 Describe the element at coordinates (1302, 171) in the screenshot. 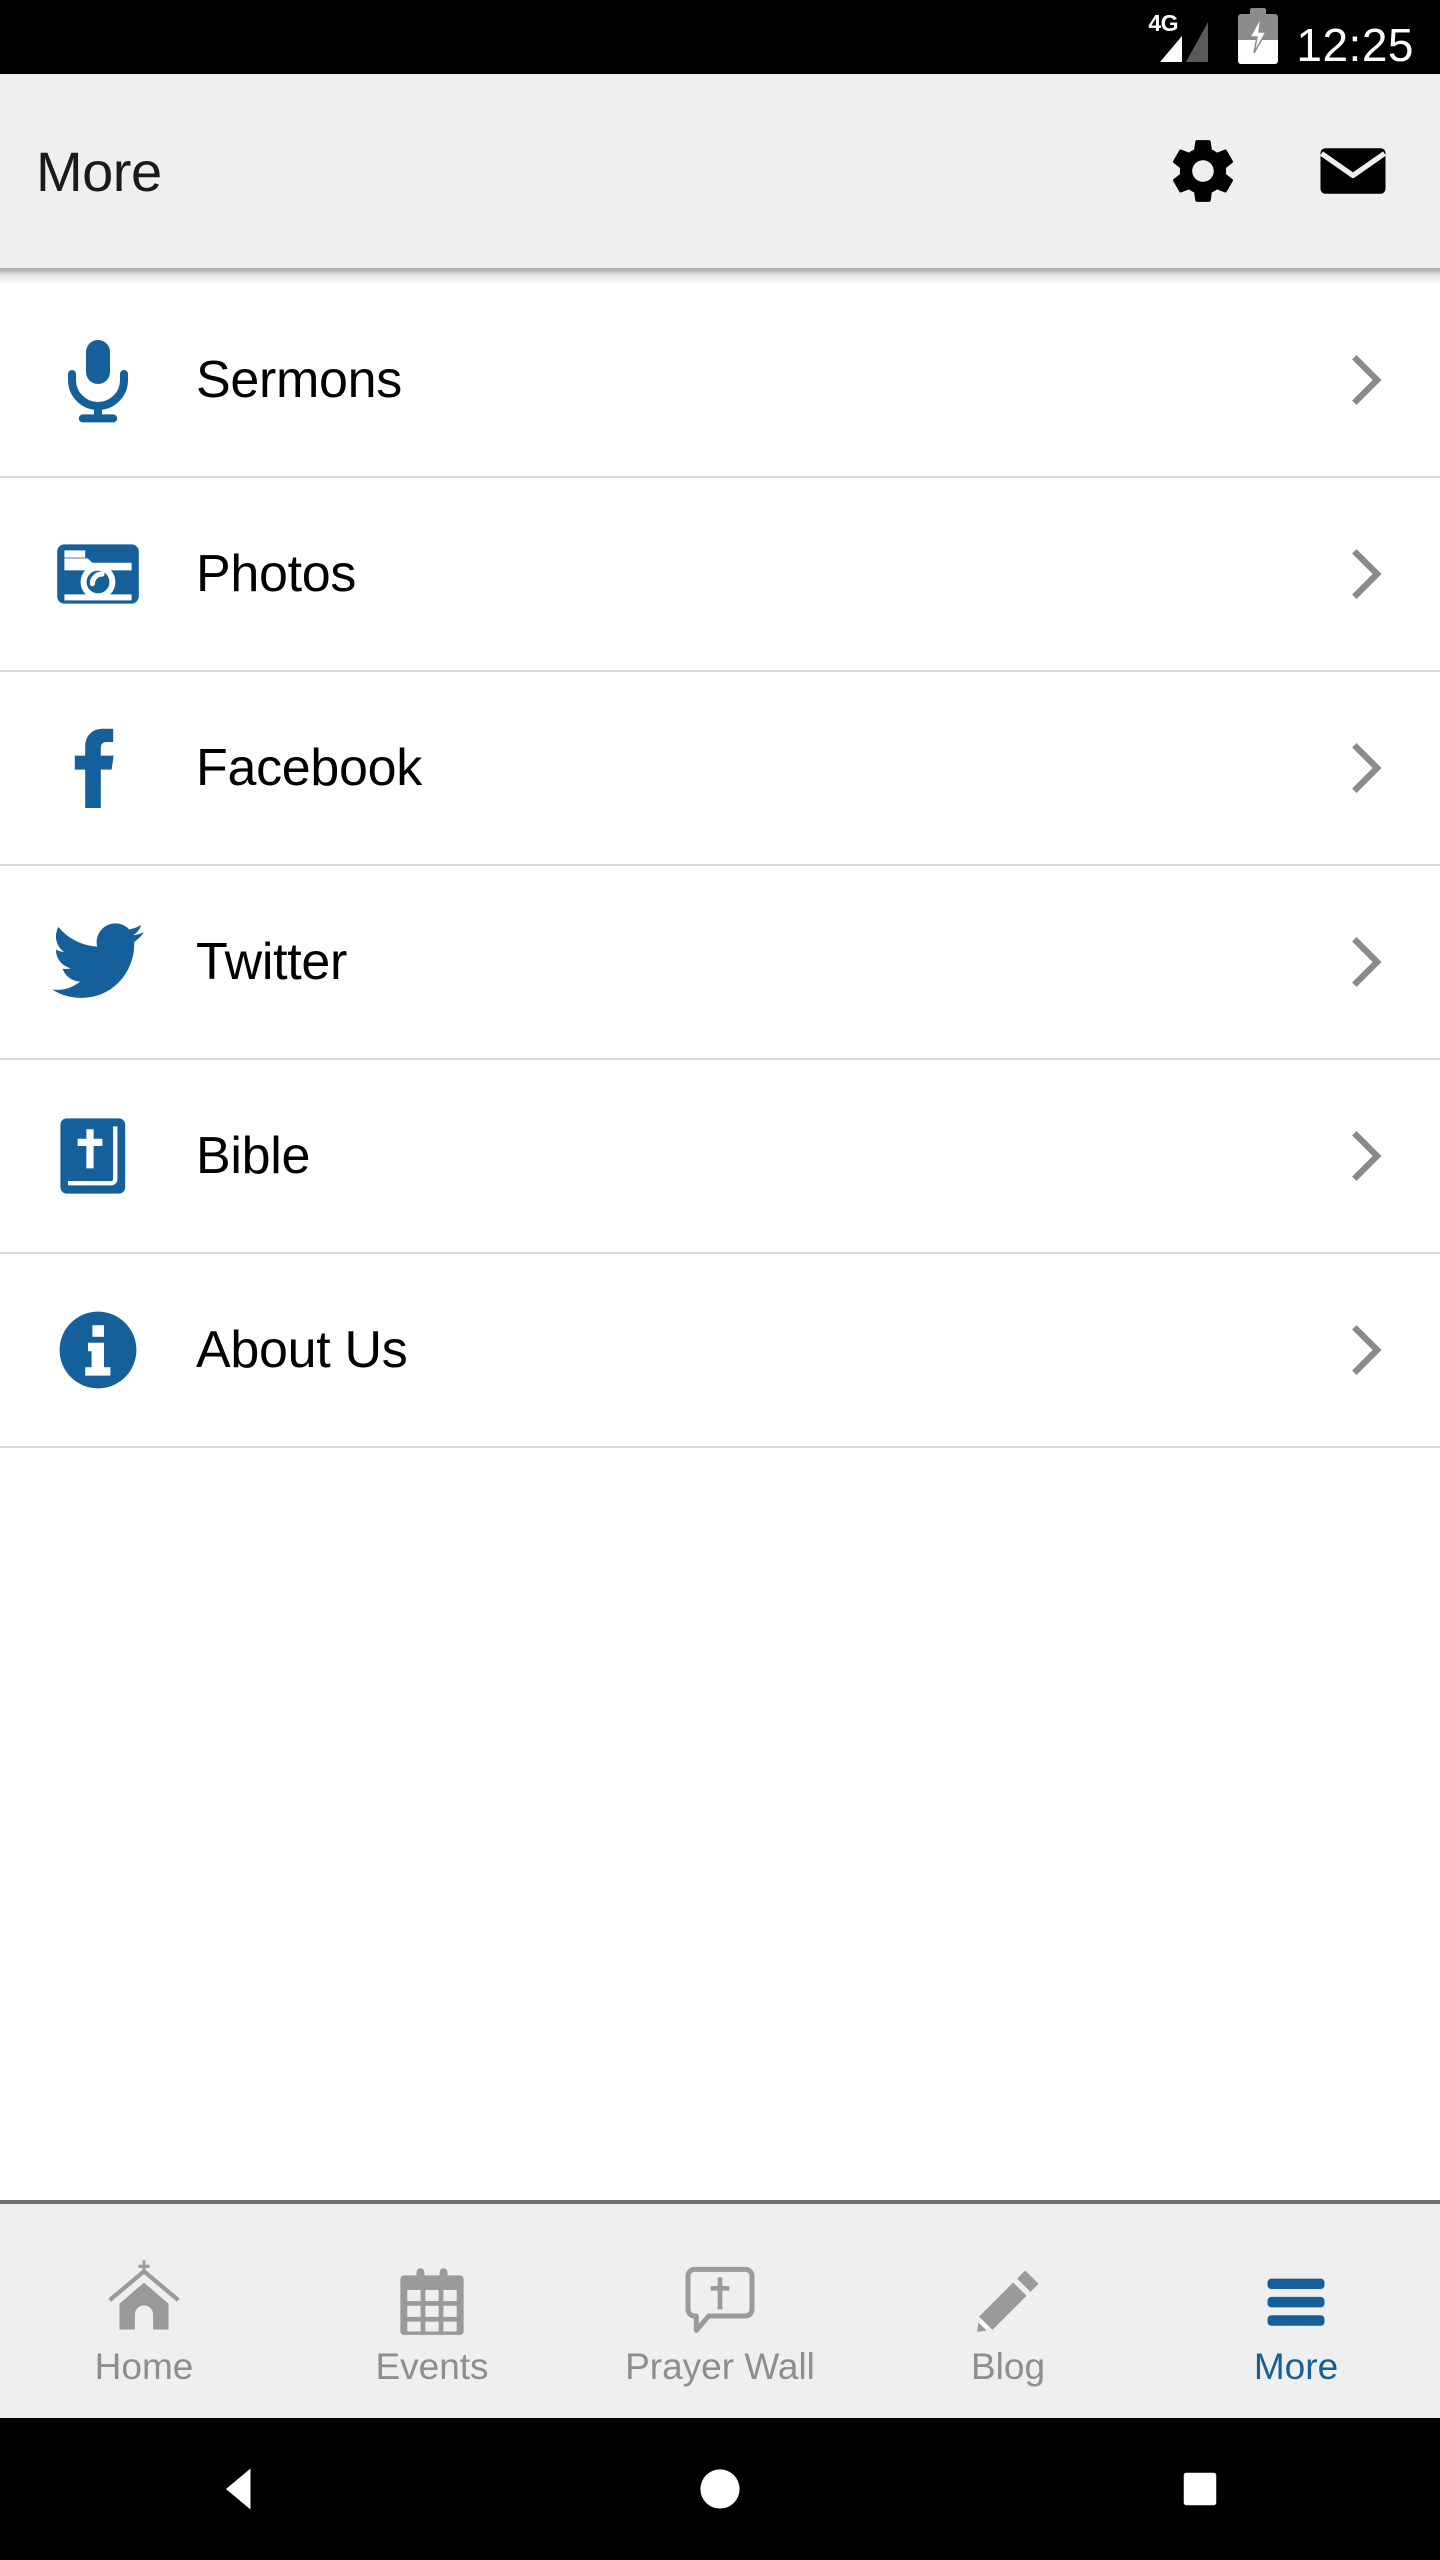

I see `header-actions` at that location.